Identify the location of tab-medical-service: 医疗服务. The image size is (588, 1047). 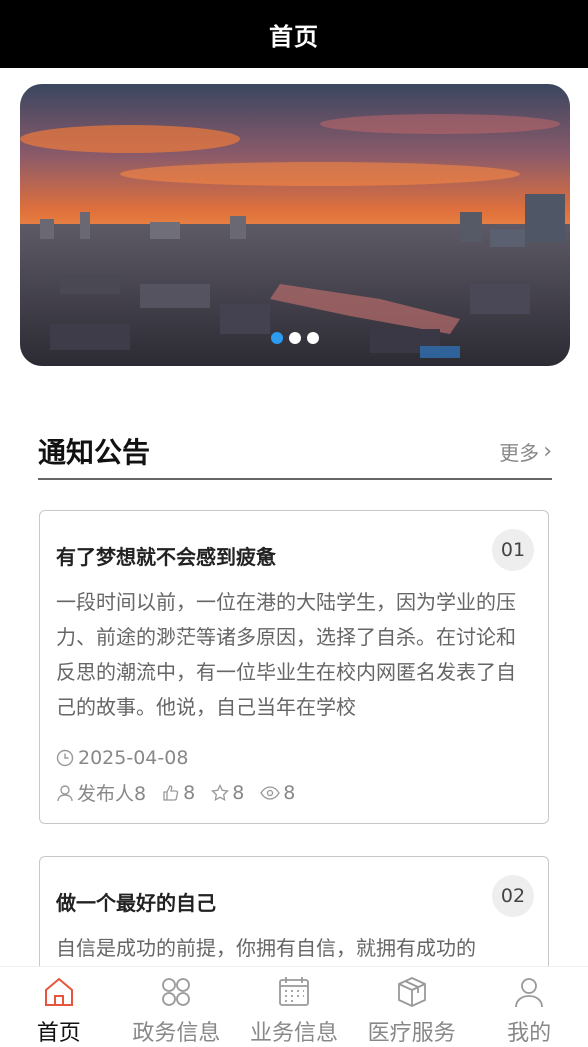
(412, 1007).